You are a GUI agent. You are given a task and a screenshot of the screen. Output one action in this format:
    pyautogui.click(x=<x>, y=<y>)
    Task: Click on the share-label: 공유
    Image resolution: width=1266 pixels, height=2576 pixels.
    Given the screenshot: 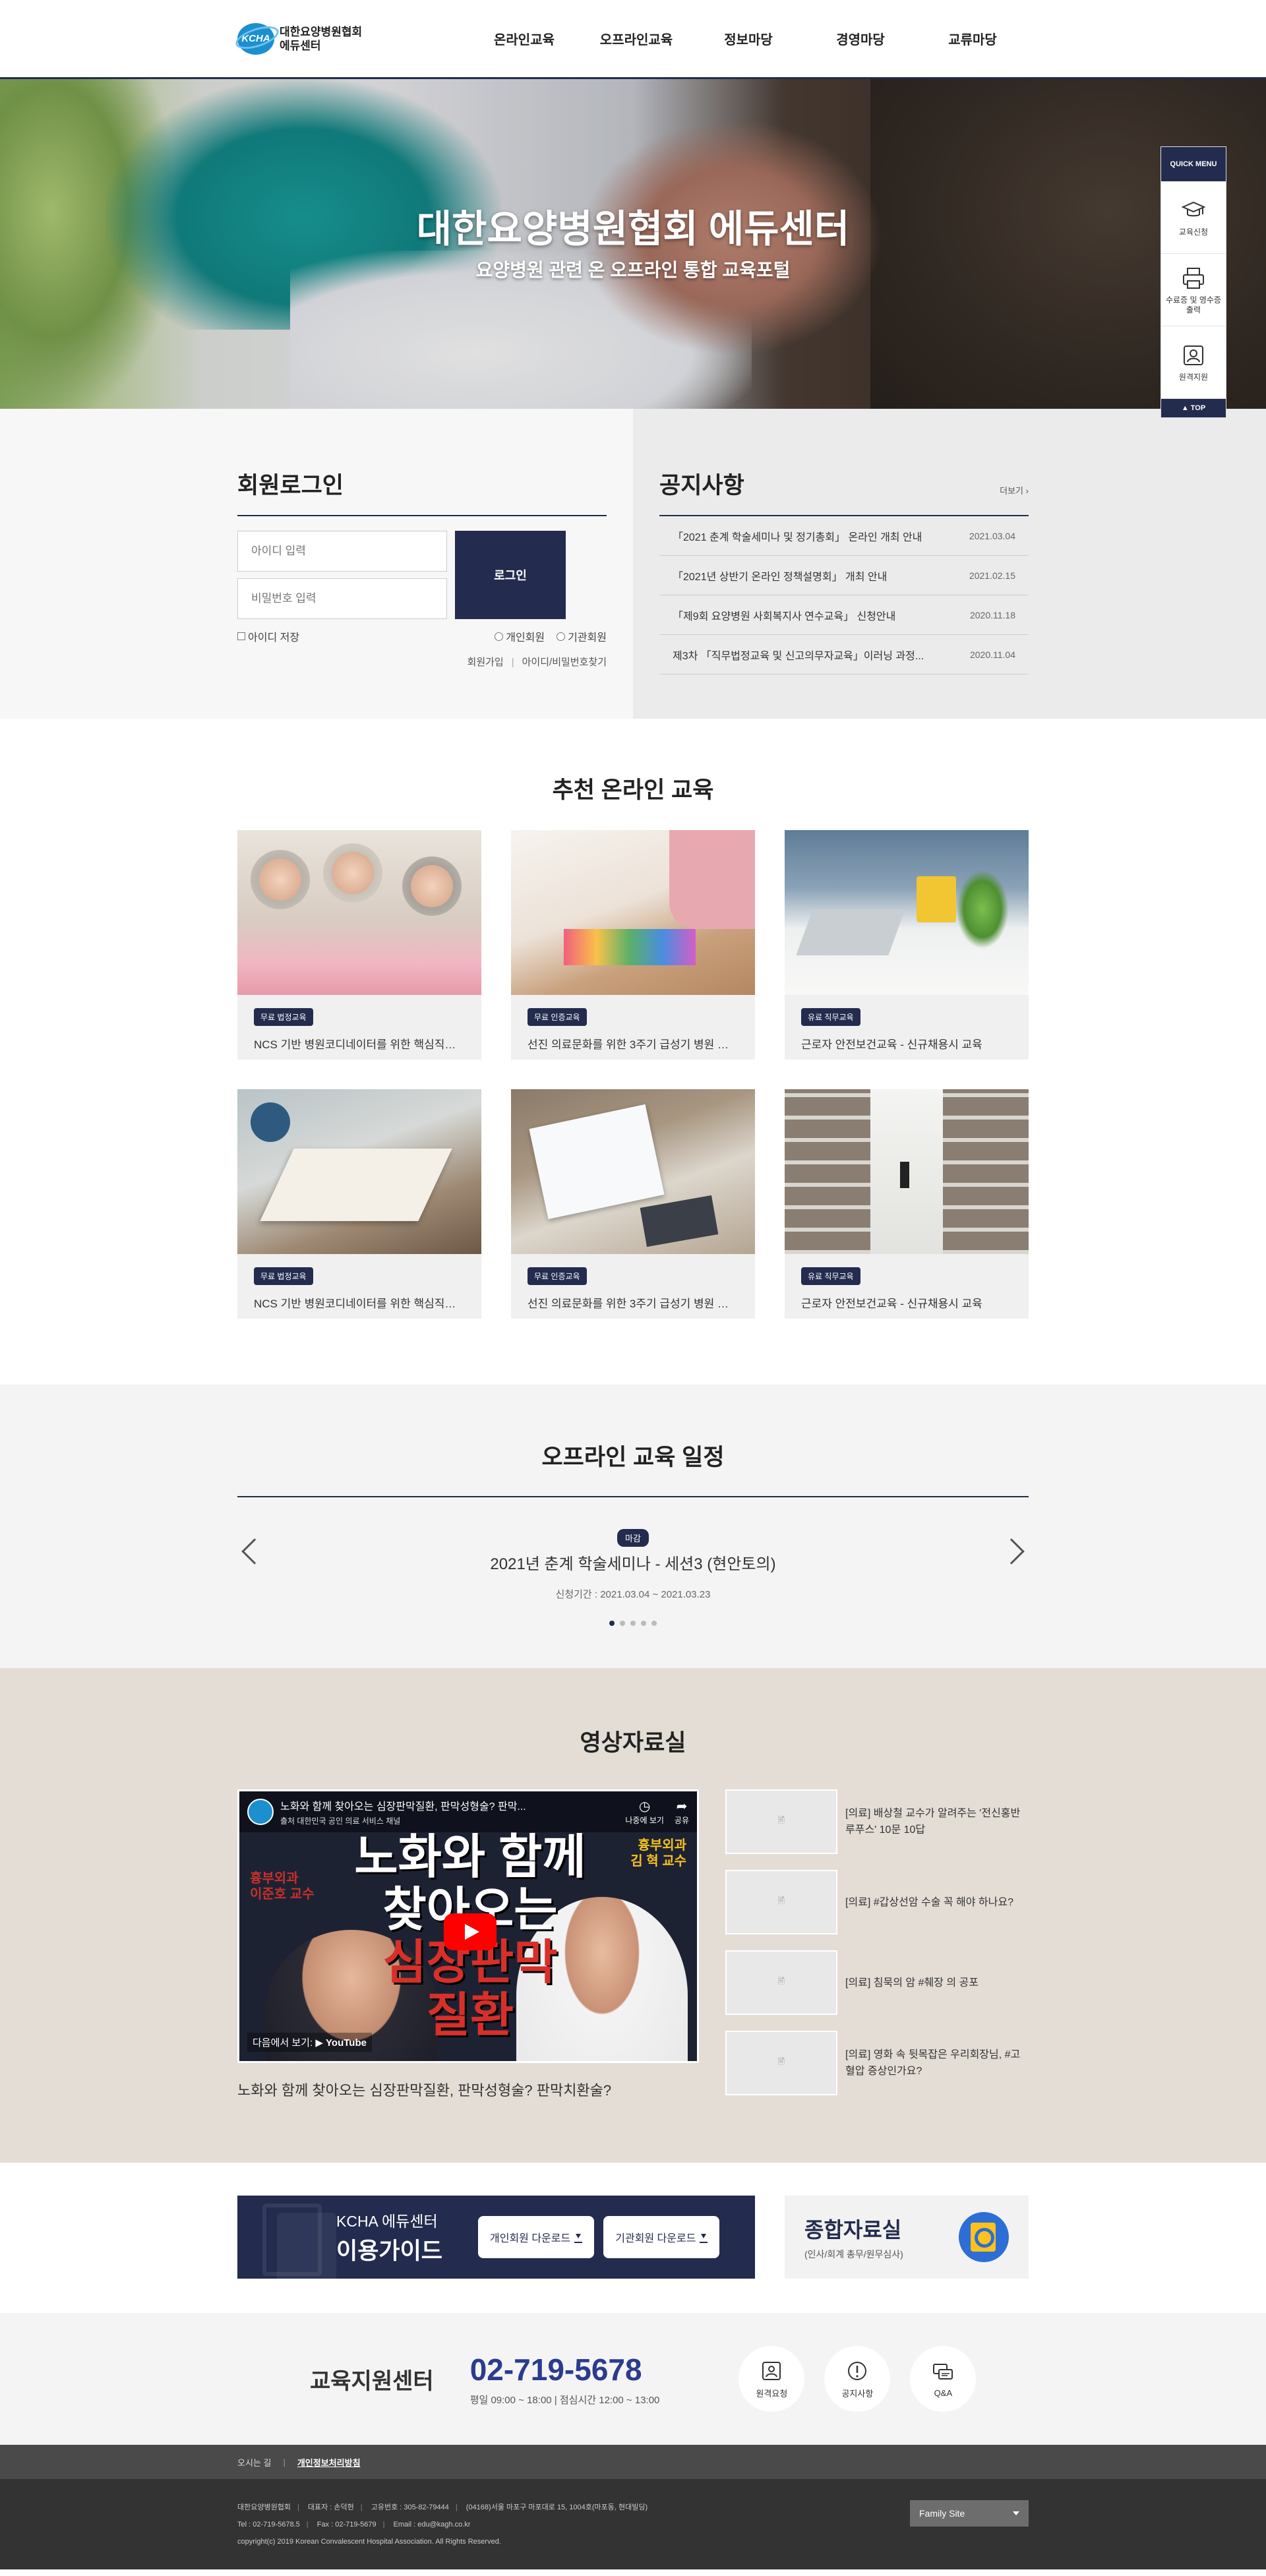 What is the action you would take?
    pyautogui.click(x=681, y=1820)
    